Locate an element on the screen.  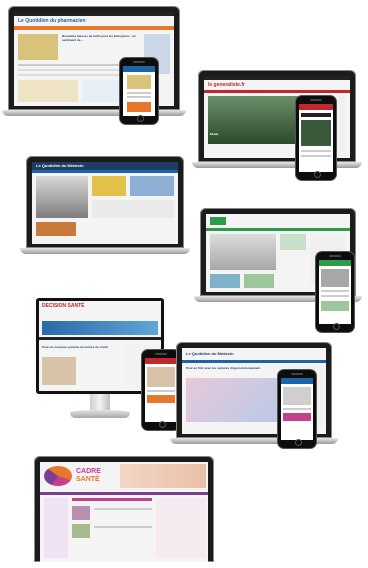
site-logo-line1: CADRE is located at coordinates (88, 471).